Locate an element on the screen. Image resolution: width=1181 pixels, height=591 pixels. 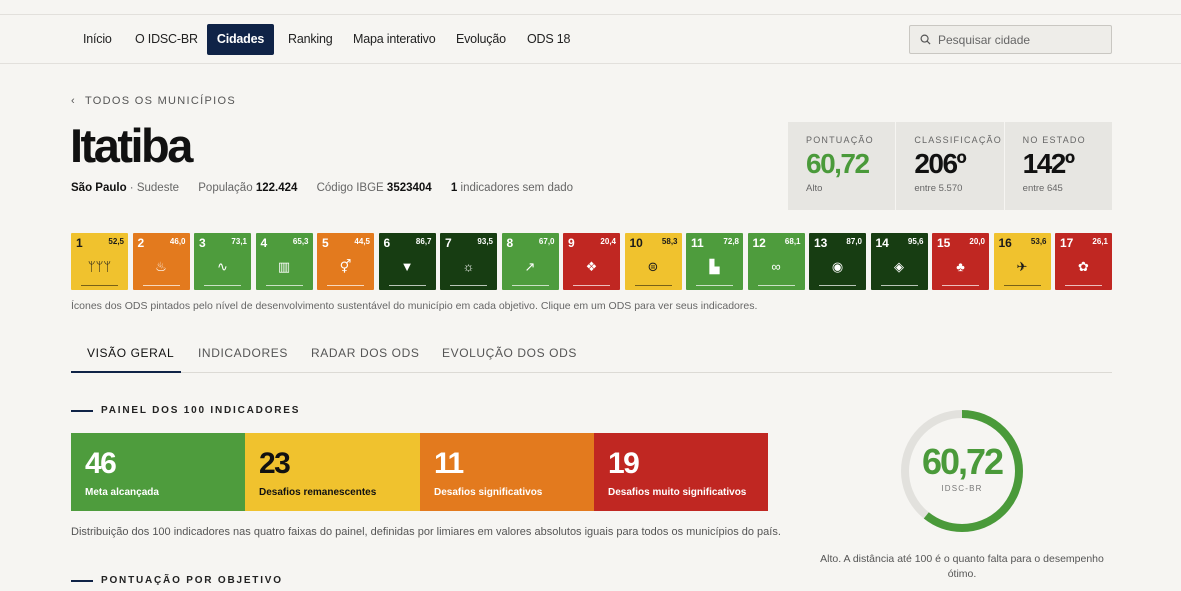
ods-number: 7 is located at coordinates (448, 243).